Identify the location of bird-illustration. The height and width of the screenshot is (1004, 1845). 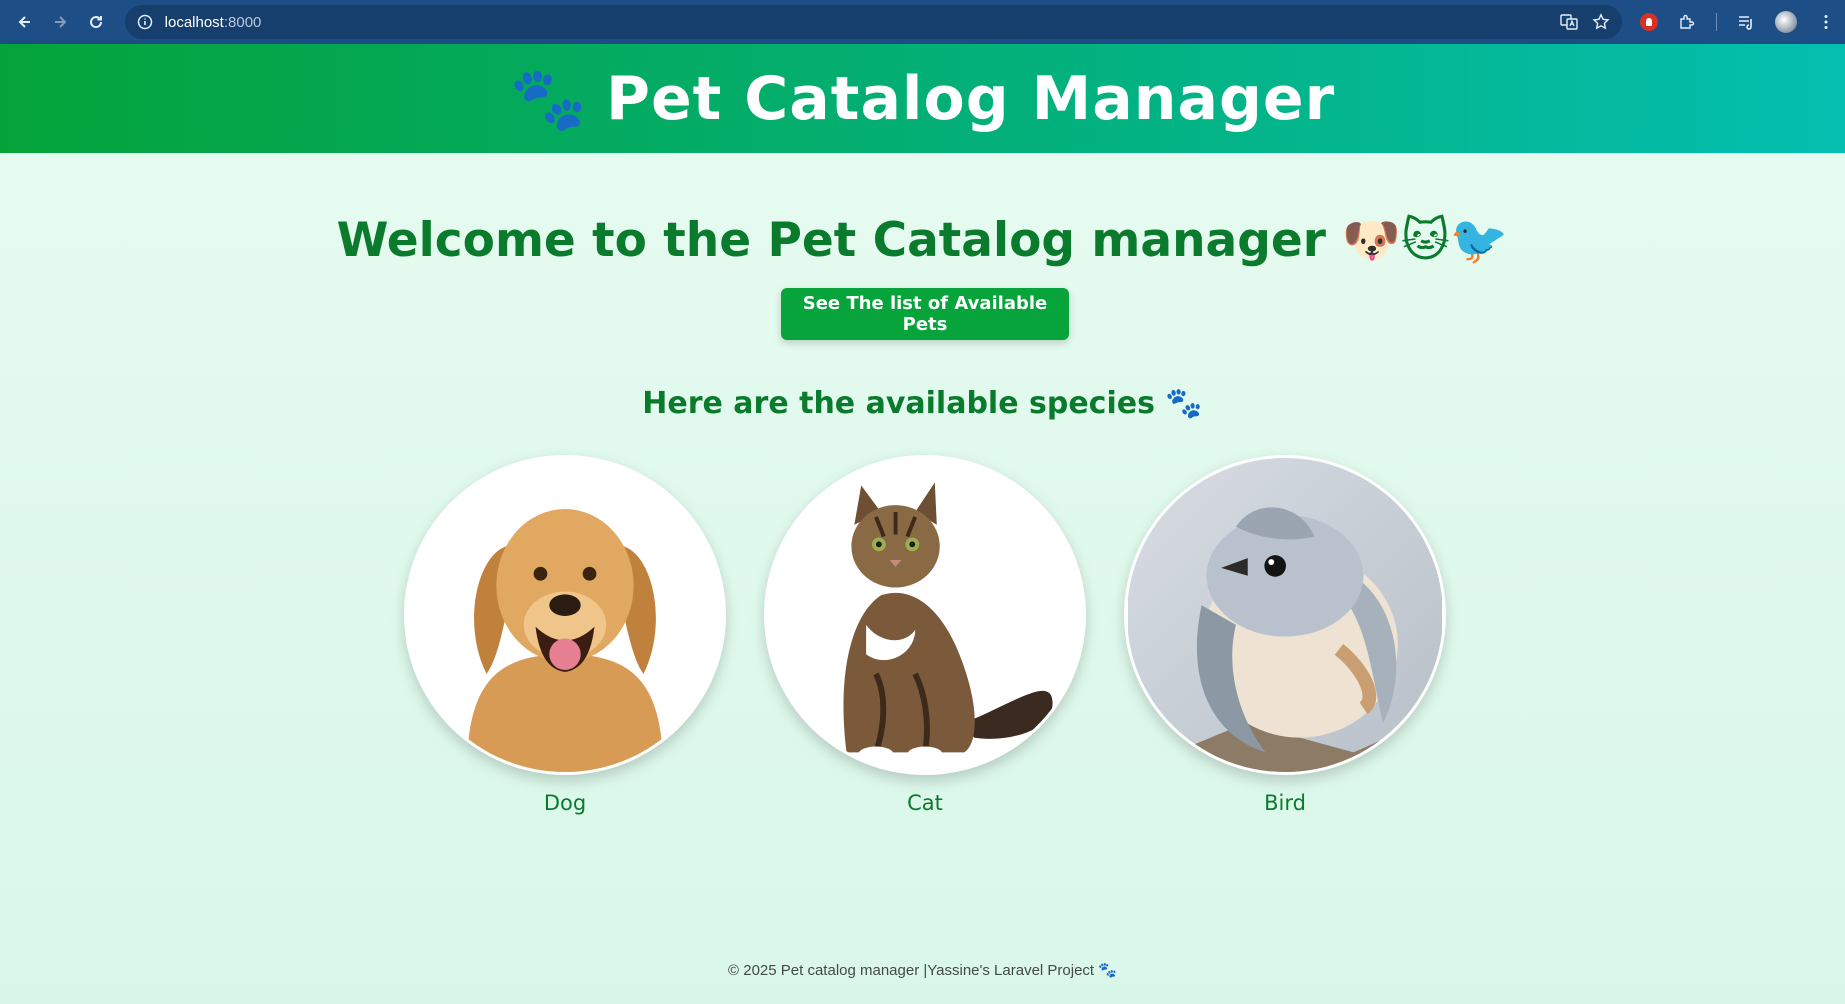
(1285, 615).